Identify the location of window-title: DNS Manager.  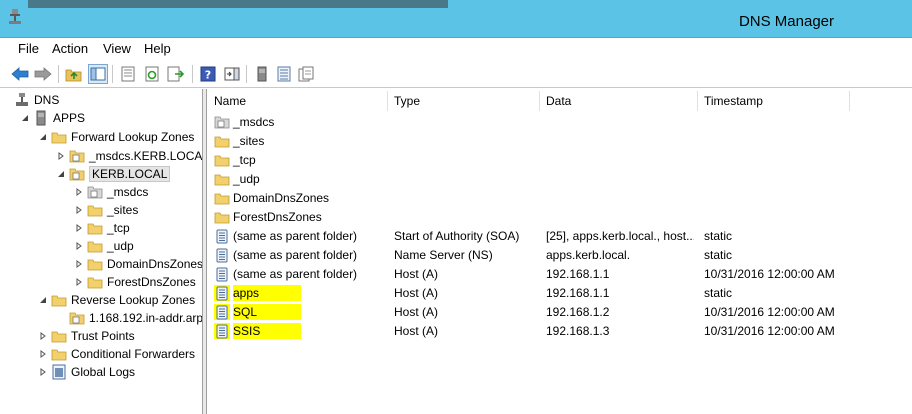
(786, 21).